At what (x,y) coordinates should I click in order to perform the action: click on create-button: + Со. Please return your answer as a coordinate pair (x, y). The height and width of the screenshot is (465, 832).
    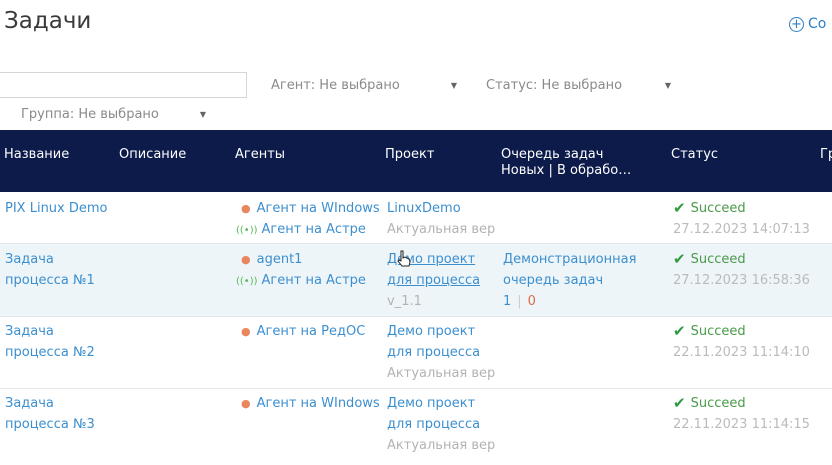
    Looking at the image, I should click on (807, 24).